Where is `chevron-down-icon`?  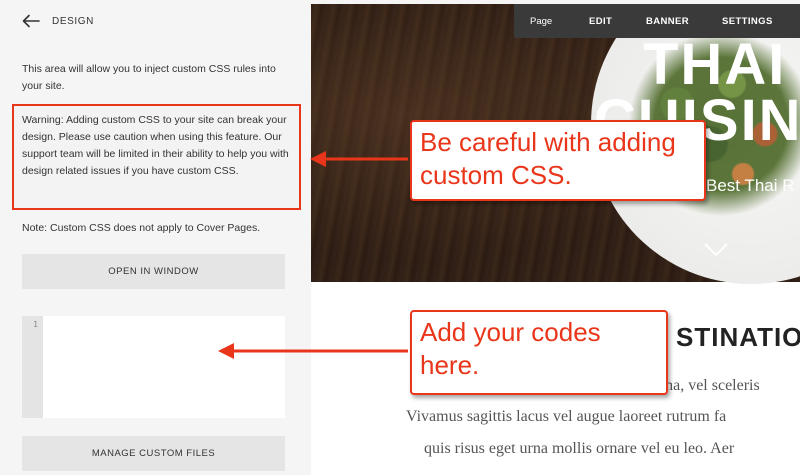
chevron-down-icon is located at coordinates (716, 250).